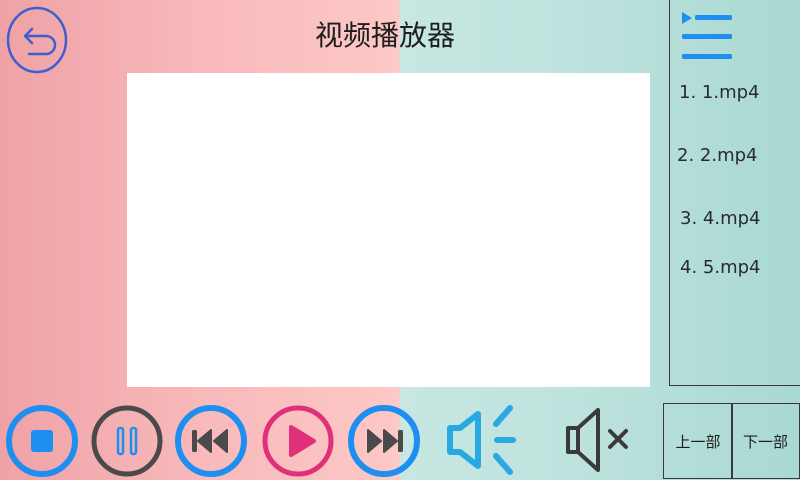  I want to click on play-button, so click(298, 440).